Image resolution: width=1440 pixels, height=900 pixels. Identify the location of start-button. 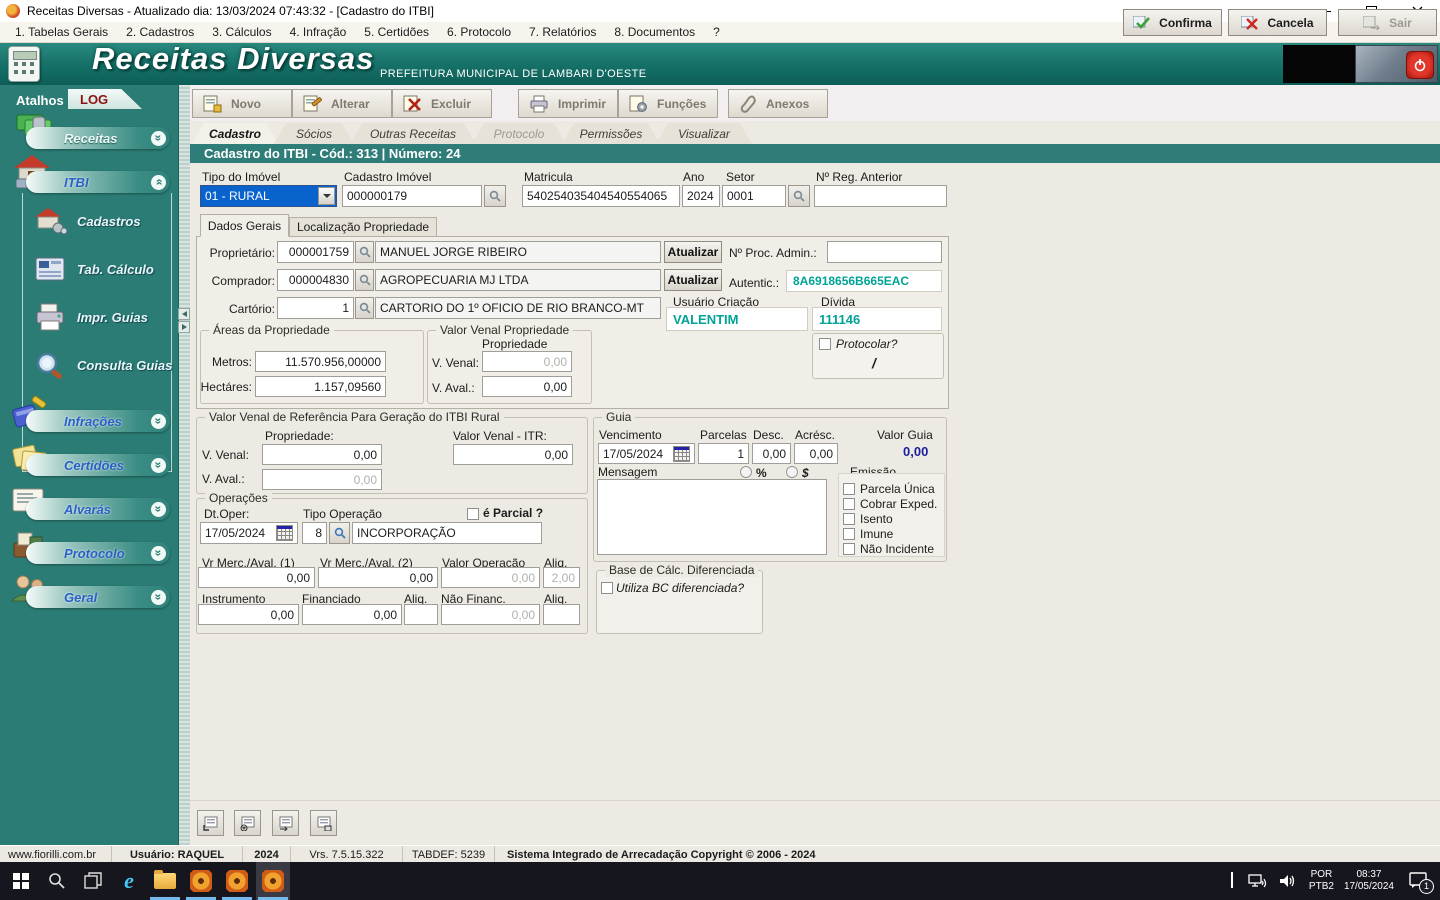
(21, 881).